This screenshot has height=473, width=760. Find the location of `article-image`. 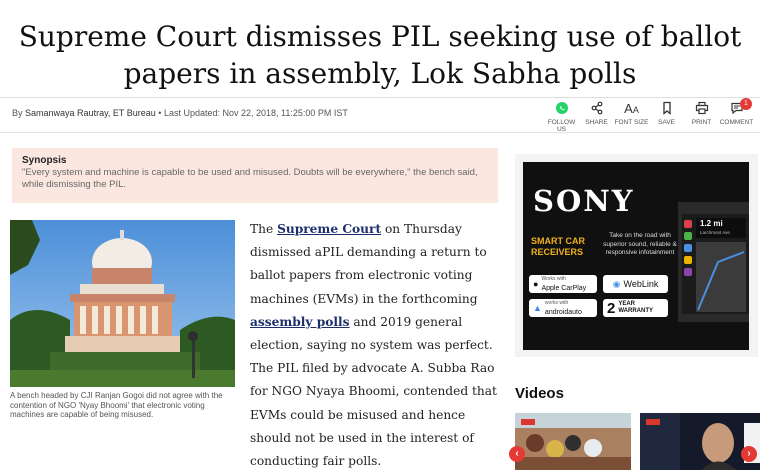

article-image is located at coordinates (122, 303).